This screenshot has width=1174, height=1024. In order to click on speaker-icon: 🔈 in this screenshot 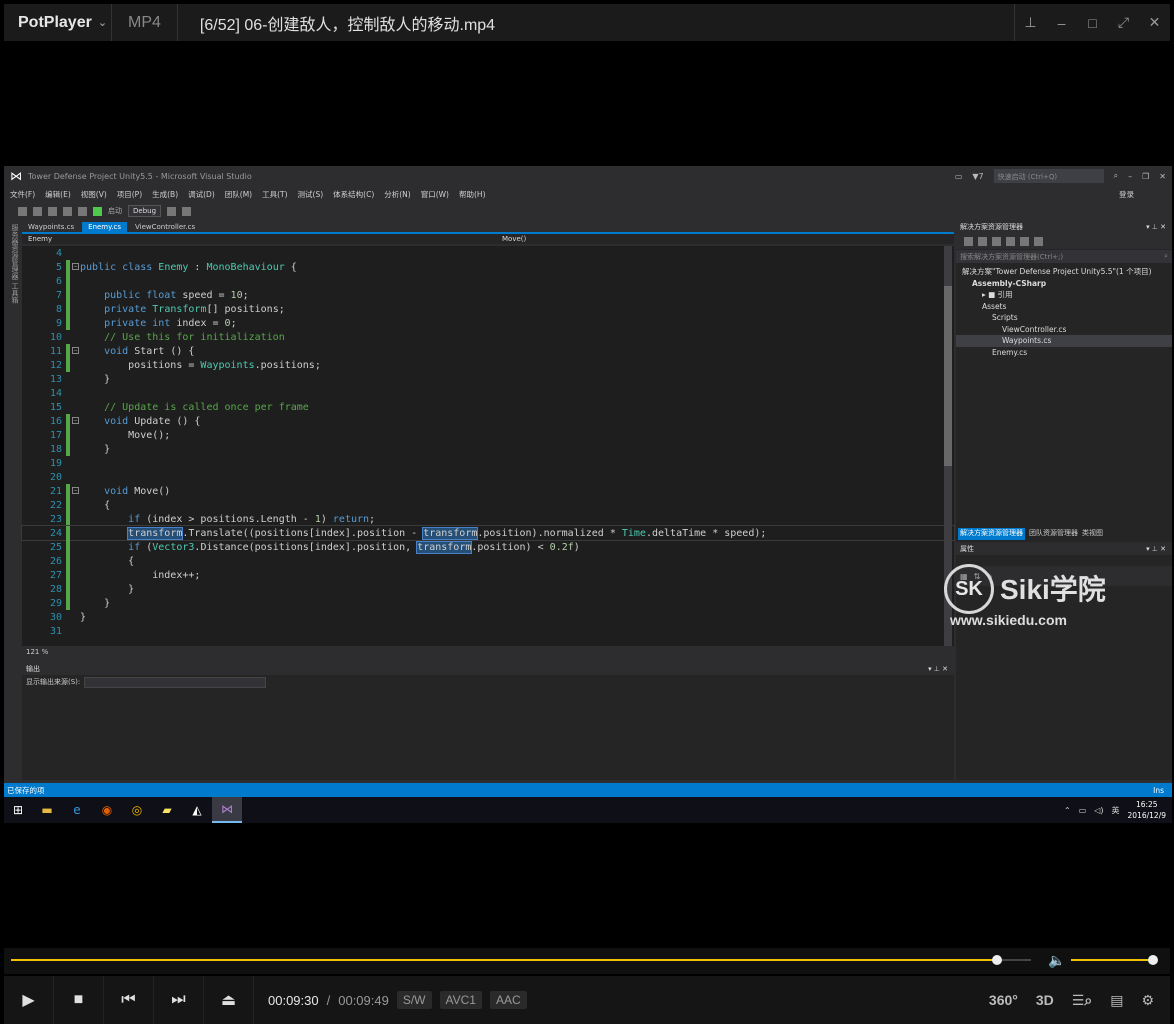, I will do `click(1056, 960)`.